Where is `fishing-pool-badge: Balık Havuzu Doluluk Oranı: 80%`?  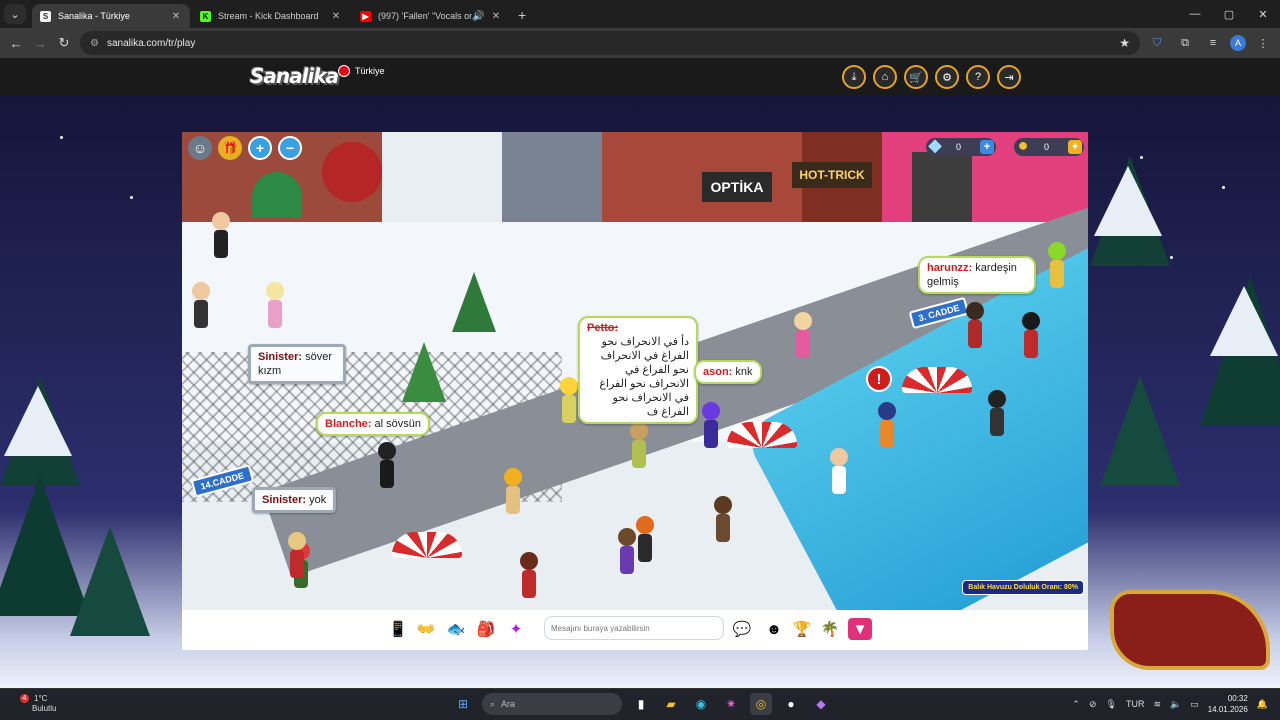 fishing-pool-badge: Balık Havuzu Doluluk Oranı: 80% is located at coordinates (1023, 587).